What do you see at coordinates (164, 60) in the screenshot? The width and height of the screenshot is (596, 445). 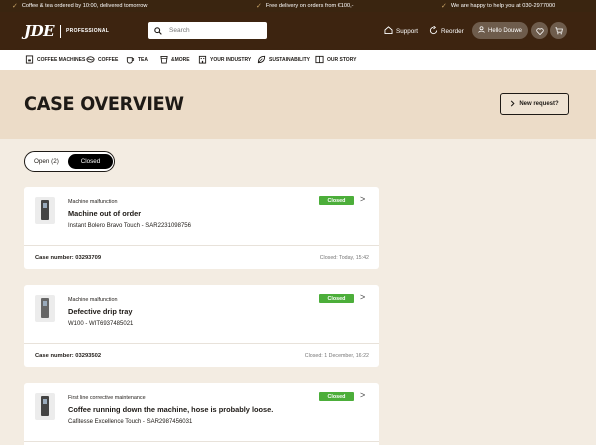 I see `cup-icon` at bounding box center [164, 60].